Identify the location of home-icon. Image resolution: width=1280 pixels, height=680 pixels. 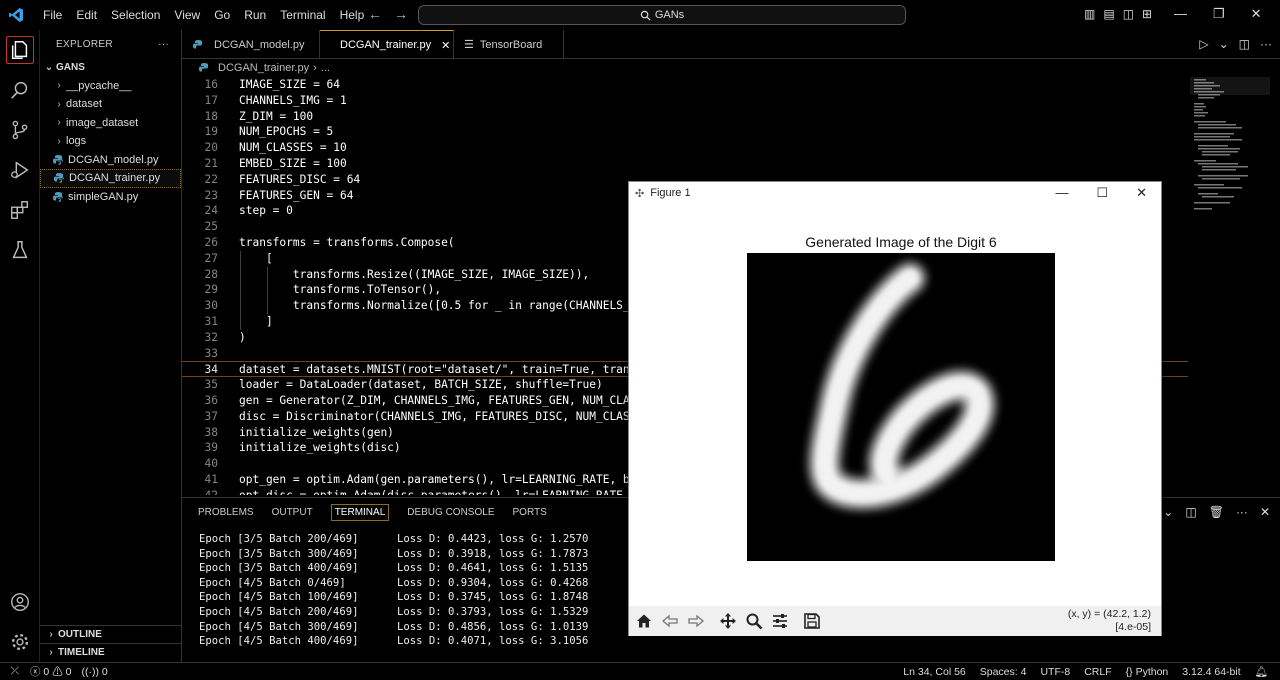
(644, 621).